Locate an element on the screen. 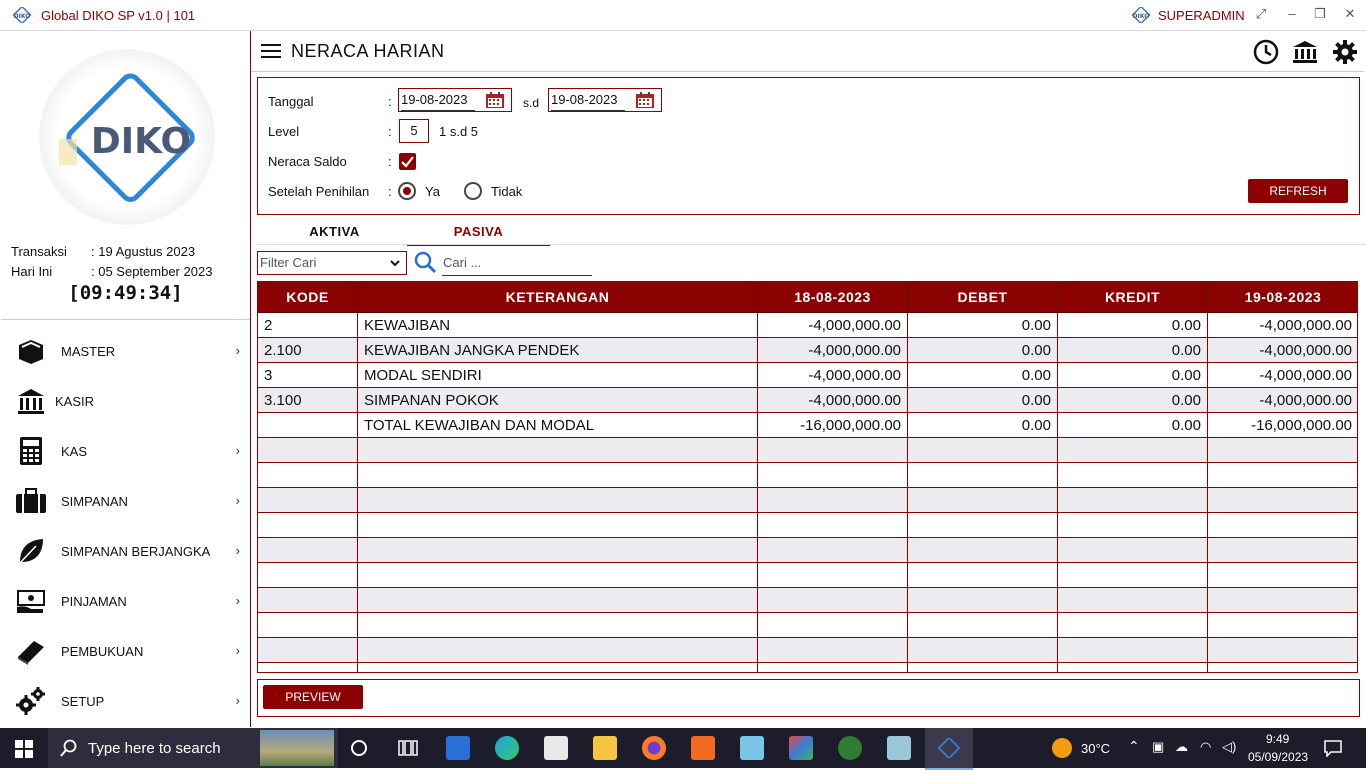 The image size is (1366, 770). table-cell: 3 is located at coordinates (308, 375).